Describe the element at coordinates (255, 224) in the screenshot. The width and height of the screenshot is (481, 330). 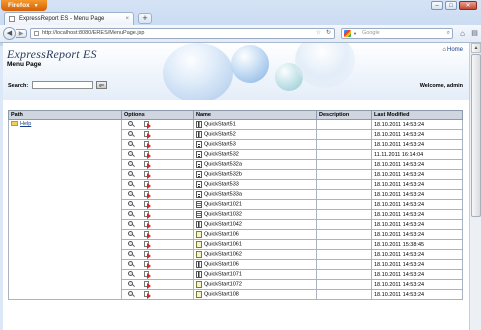
I see `name-cell: QuickStart1042` at that location.